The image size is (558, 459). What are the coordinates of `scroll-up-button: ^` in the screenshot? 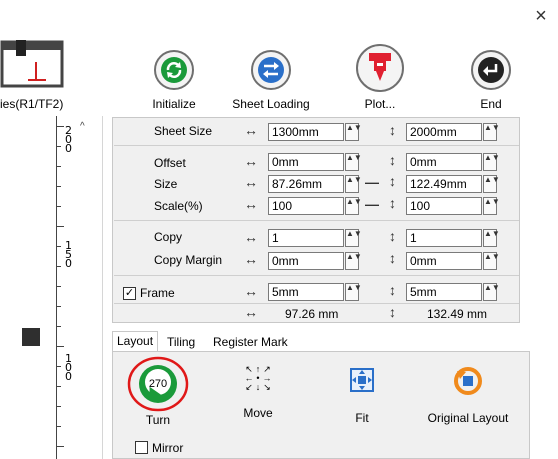 It's located at (82, 126).